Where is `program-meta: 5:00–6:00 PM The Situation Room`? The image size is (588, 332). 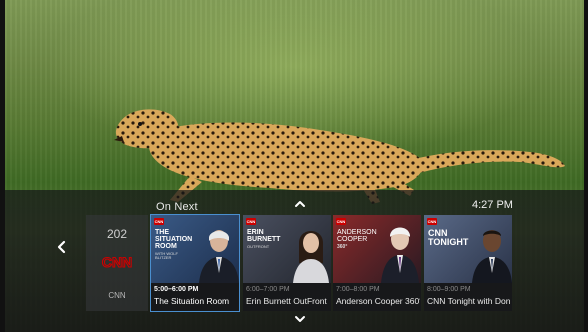 program-meta: 5:00–6:00 PM The Situation Room is located at coordinates (195, 297).